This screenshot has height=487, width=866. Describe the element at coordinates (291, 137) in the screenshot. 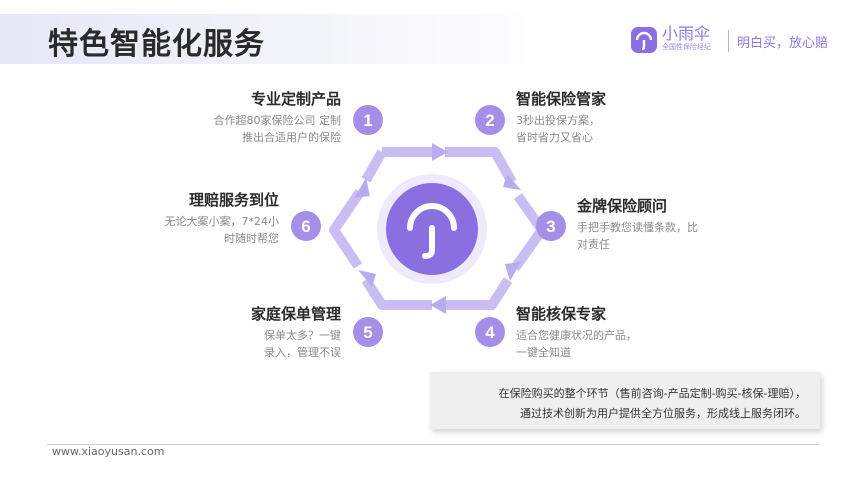

I see `service-desc-line: 推出合适用户的保险` at that location.